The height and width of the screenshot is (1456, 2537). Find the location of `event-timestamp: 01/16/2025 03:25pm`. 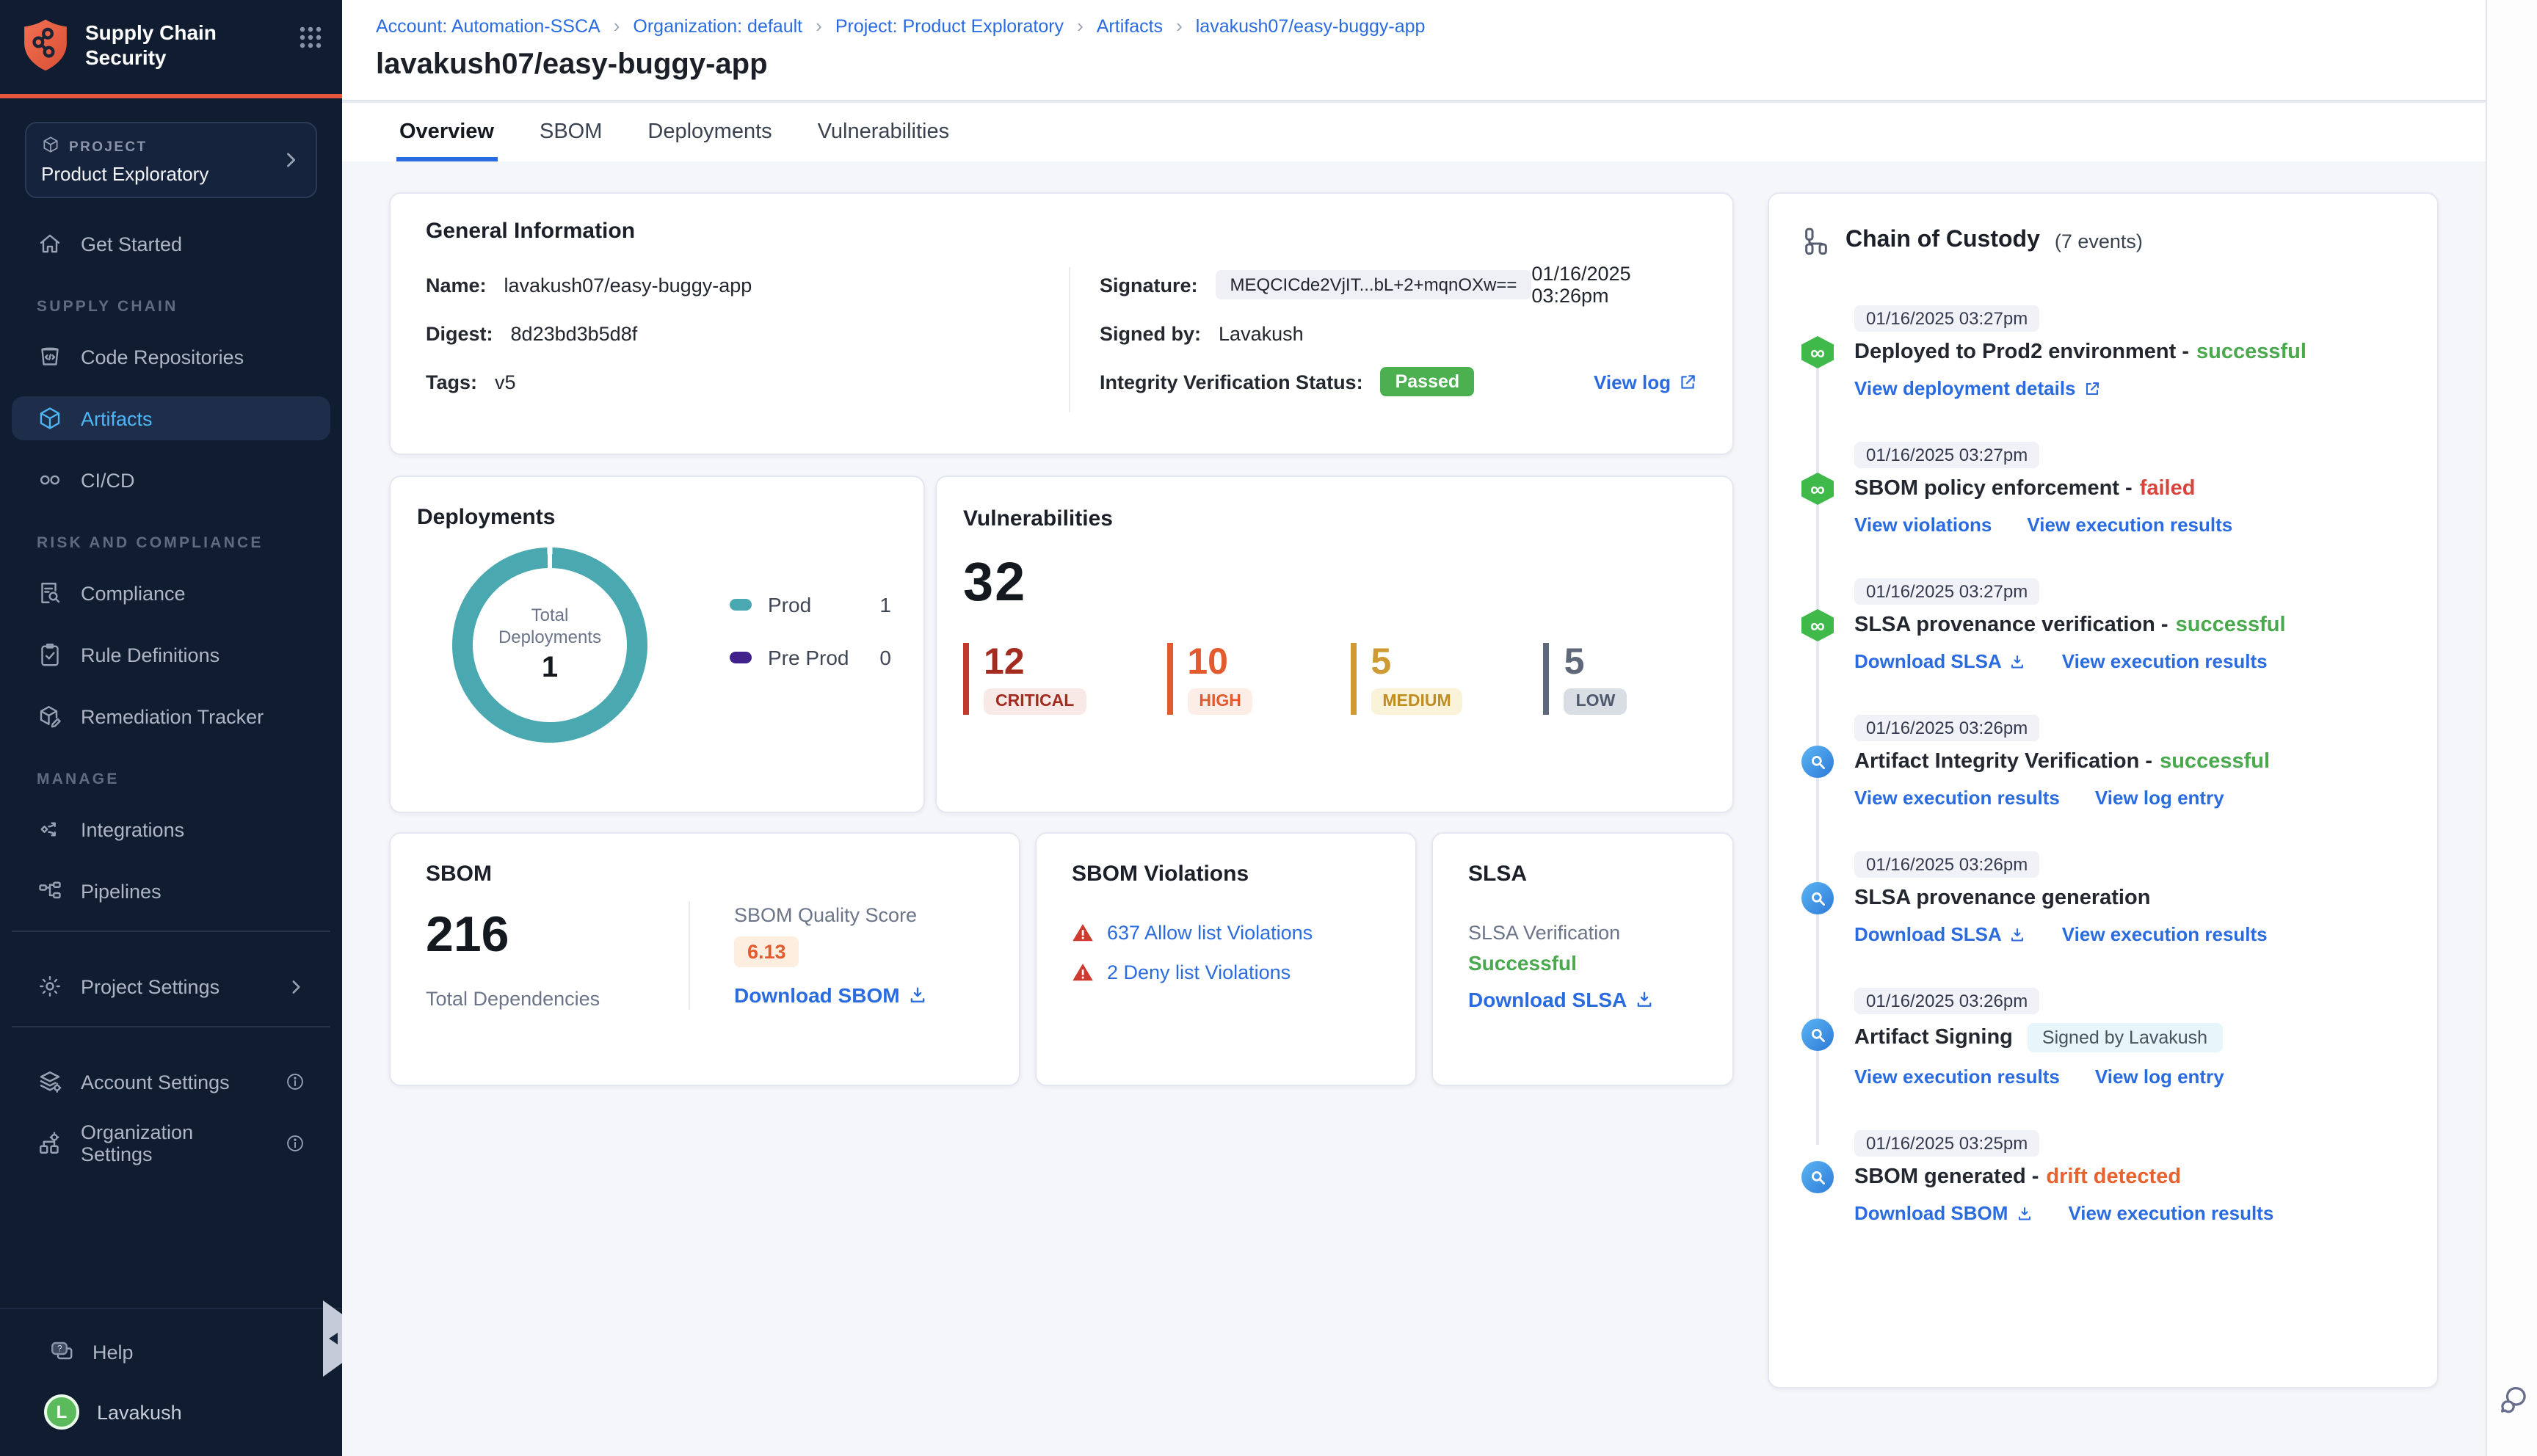

event-timestamp: 01/16/2025 03:25pm is located at coordinates (1947, 1143).